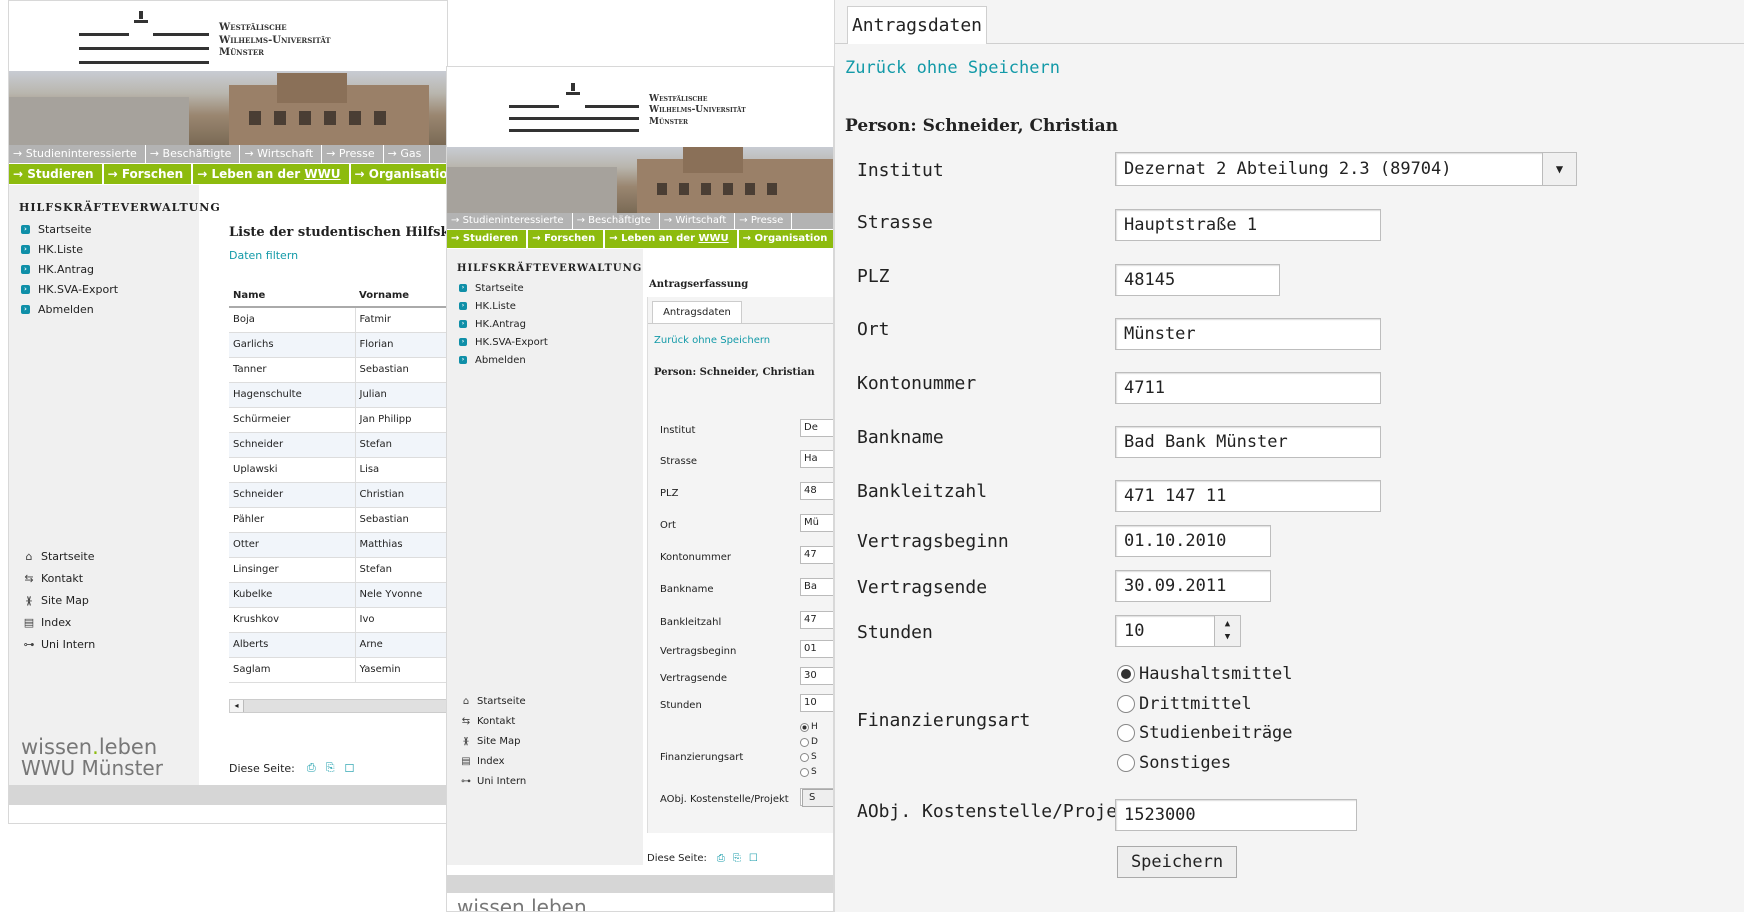  Describe the element at coordinates (338, 345) in the screenshot. I see `table-row: Garlichs Florian` at that location.